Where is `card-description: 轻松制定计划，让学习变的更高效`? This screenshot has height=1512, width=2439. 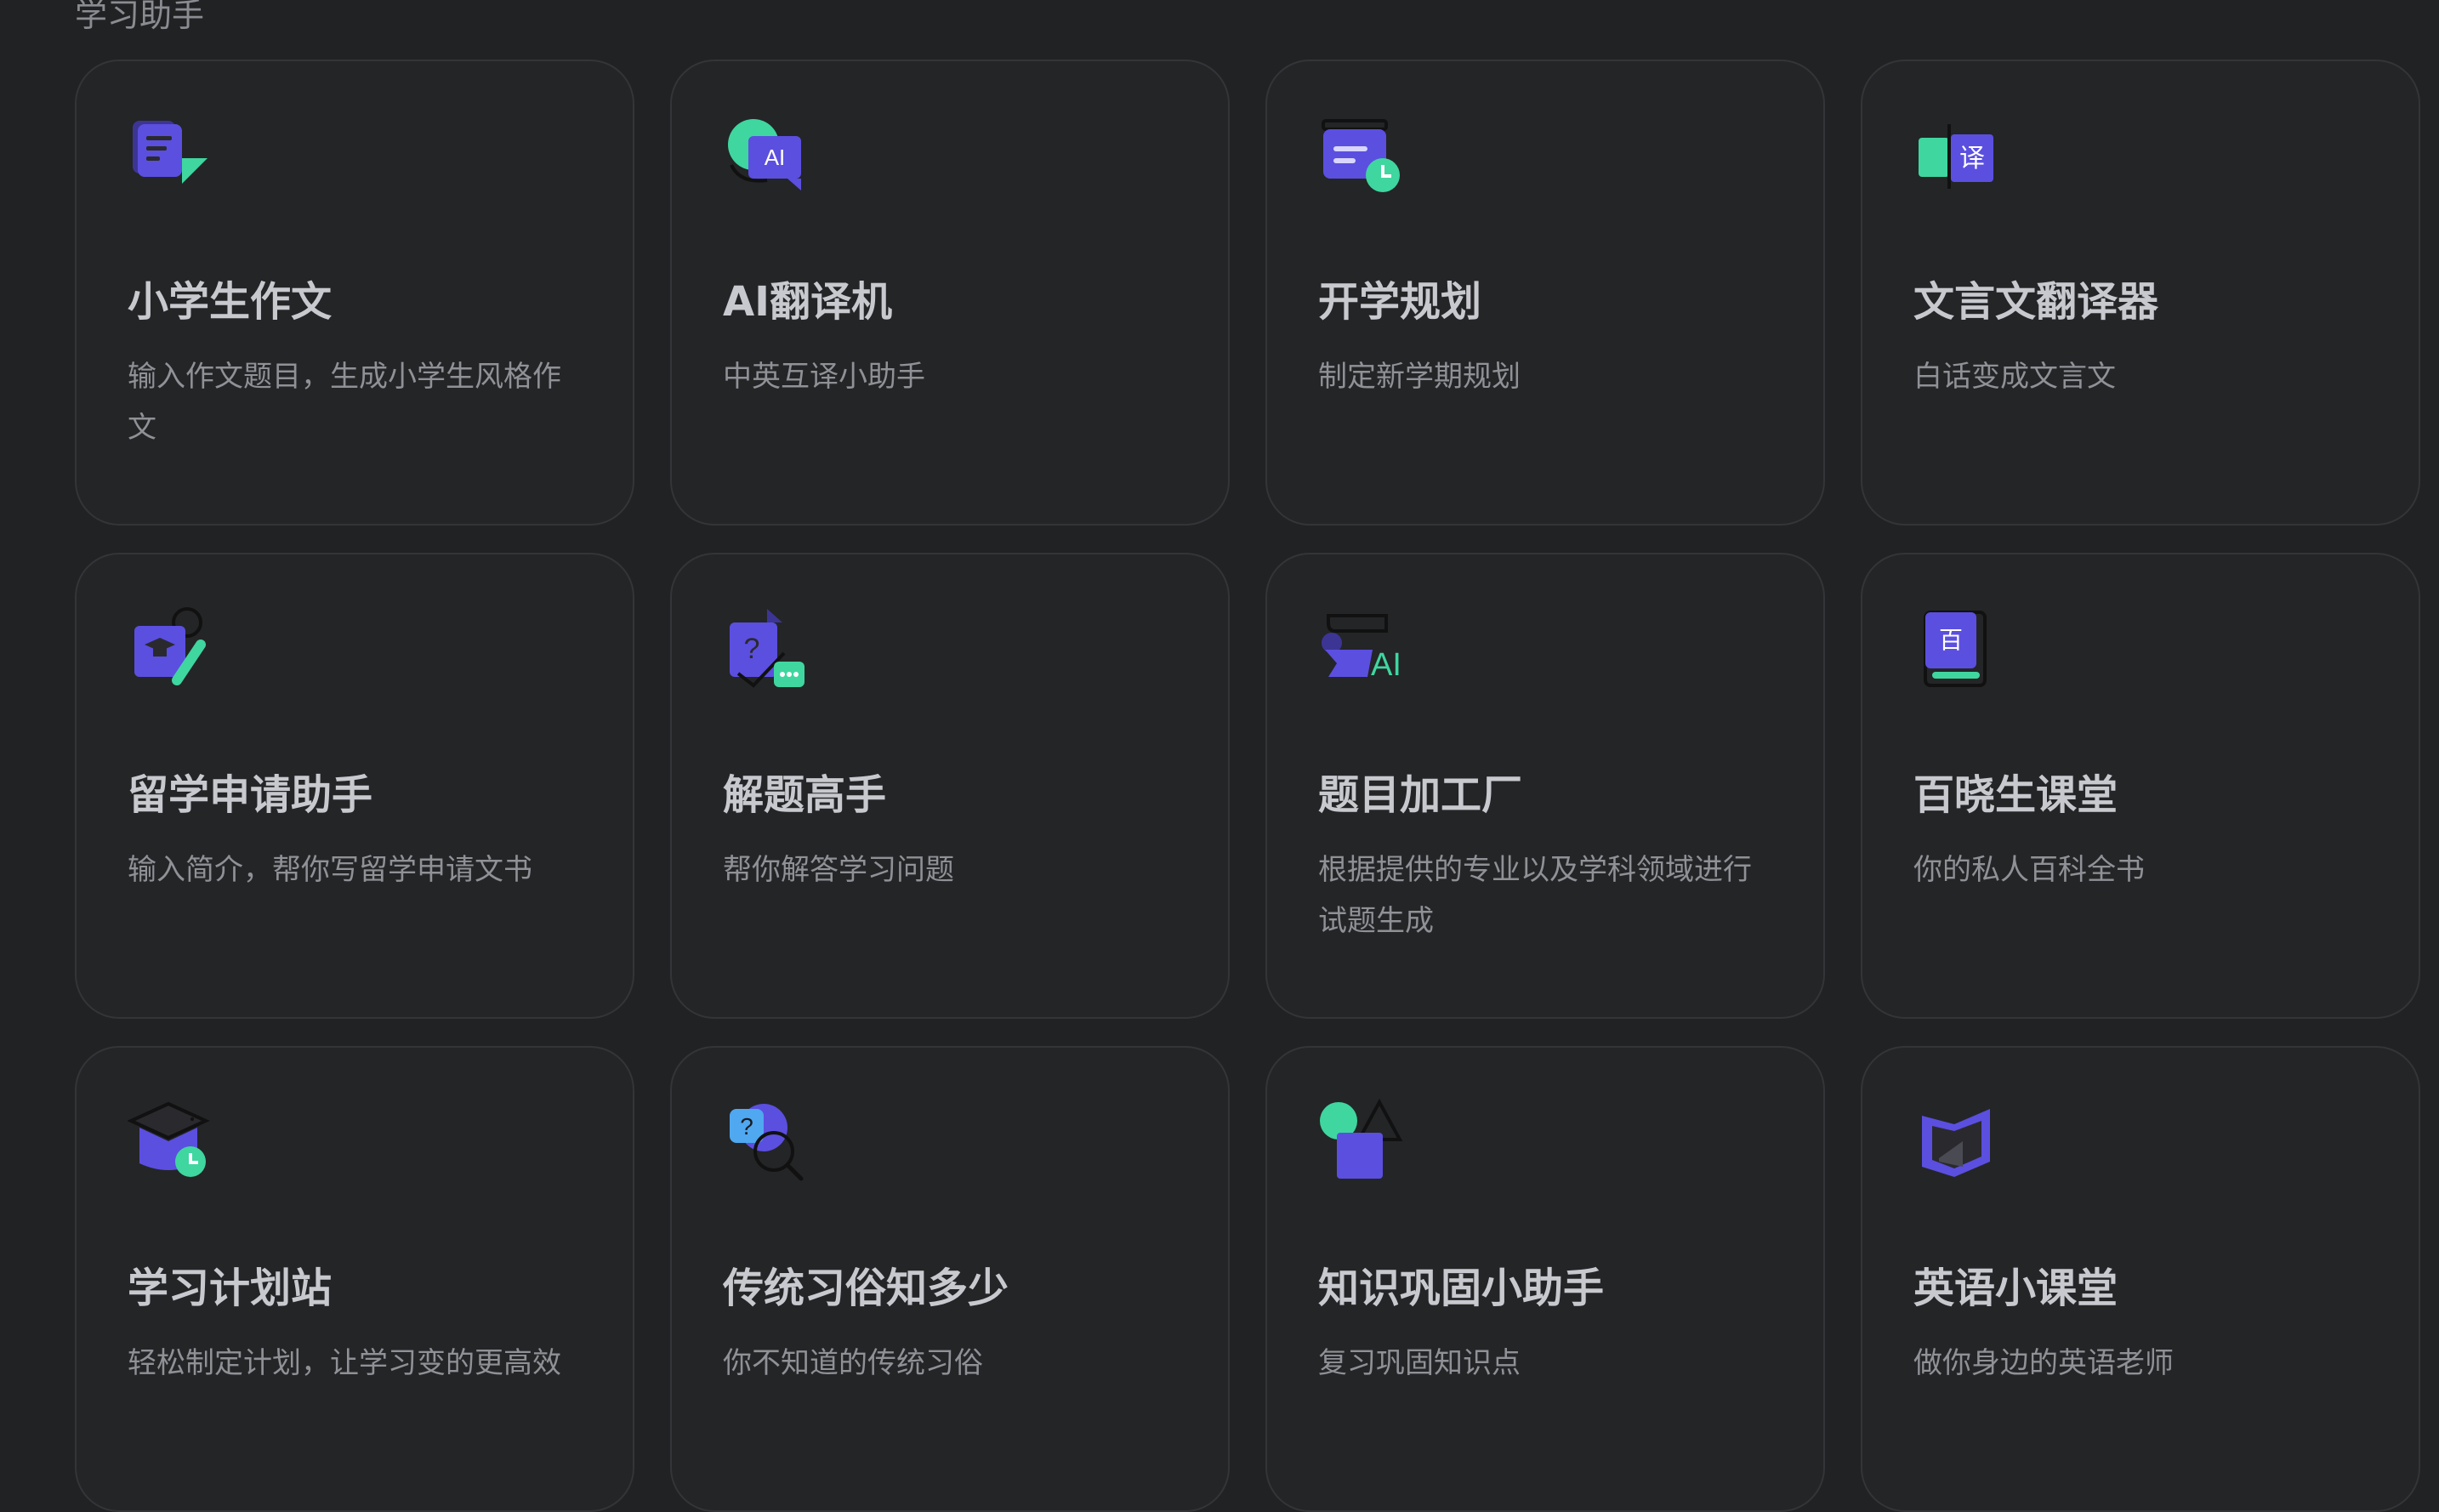
card-description: 轻松制定计划，让学习变的更高效 is located at coordinates (345, 1363).